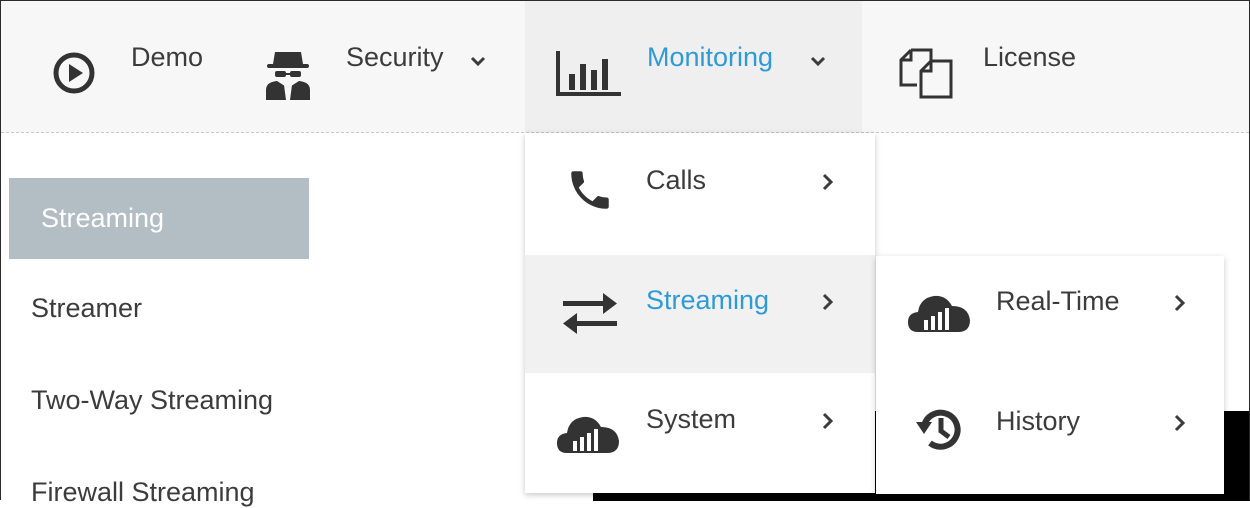  Describe the element at coordinates (395, 57) in the screenshot. I see `nav-security-label: Security` at that location.